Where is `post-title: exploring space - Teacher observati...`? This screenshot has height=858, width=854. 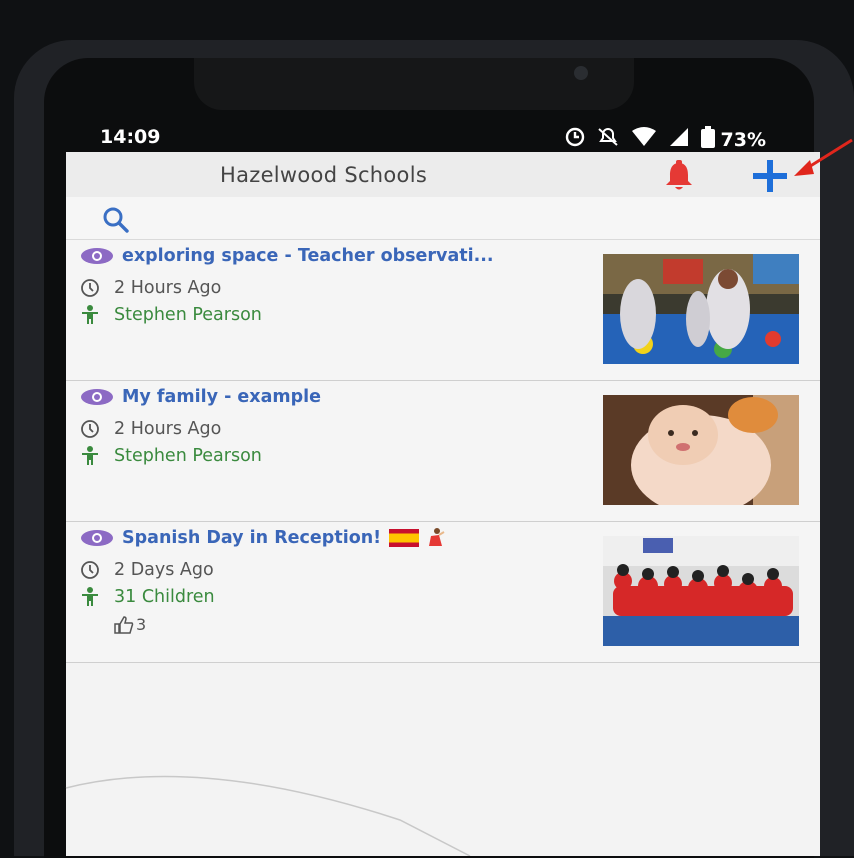
post-title: exploring space - Teacher observati... is located at coordinates (308, 256).